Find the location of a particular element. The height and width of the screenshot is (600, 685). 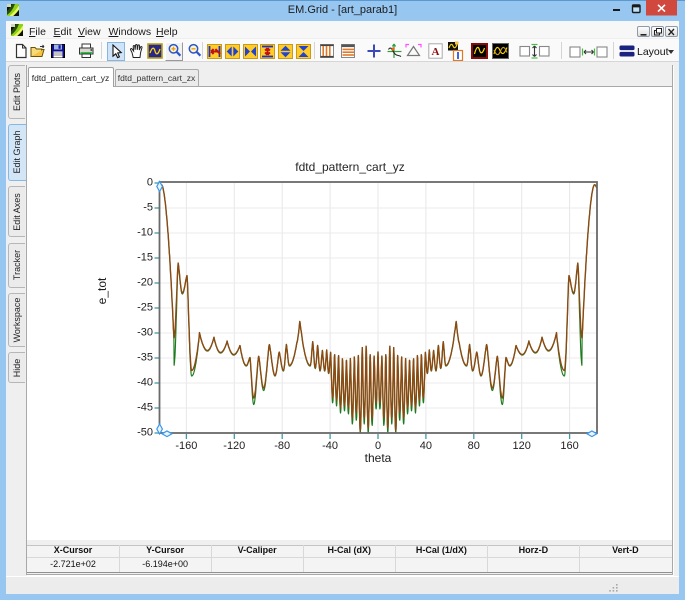

svg-text: e_tot is located at coordinates (102, 290).